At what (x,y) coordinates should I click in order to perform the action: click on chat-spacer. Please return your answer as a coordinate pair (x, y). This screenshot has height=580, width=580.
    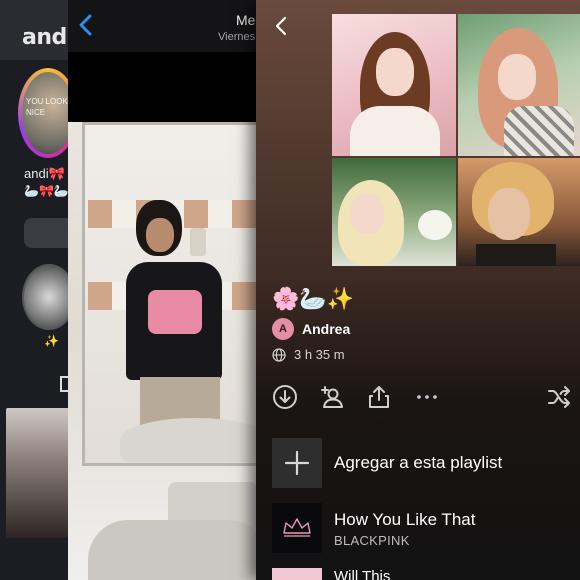
    Looking at the image, I should click on (168, 87).